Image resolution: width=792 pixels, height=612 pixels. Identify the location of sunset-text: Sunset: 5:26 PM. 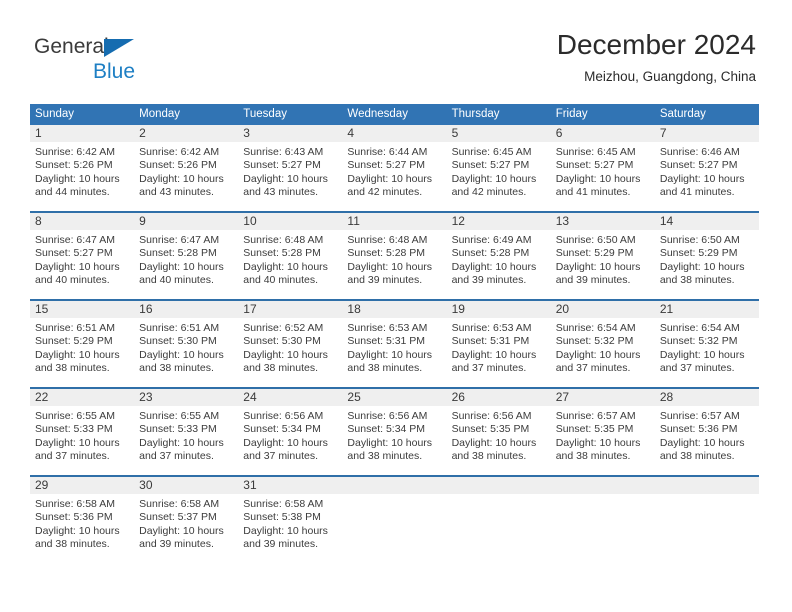
(178, 165).